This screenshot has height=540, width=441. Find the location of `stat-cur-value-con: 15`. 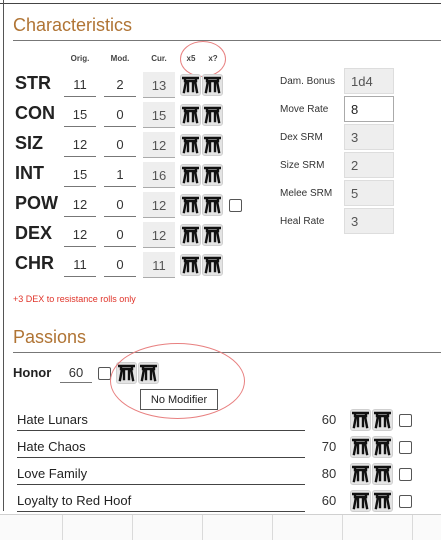

stat-cur-value-con: 15 is located at coordinates (159, 115).